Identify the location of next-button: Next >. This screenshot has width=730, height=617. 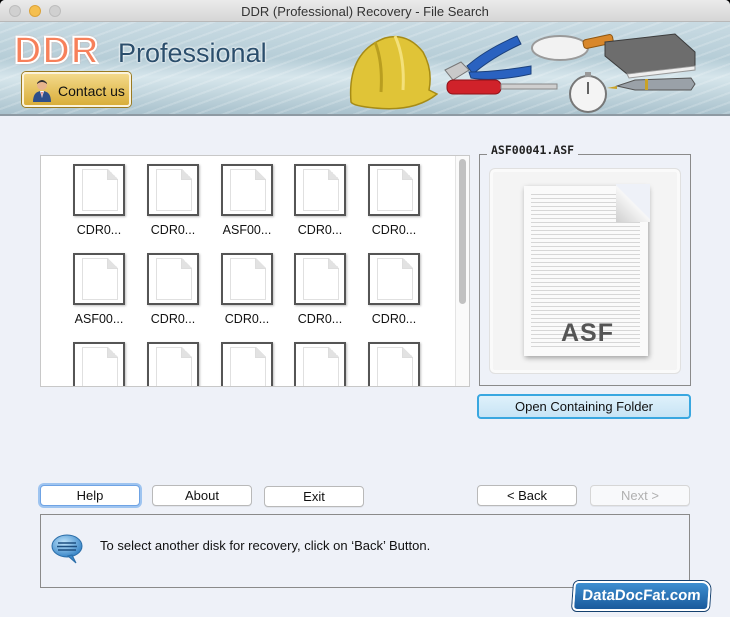
(640, 495).